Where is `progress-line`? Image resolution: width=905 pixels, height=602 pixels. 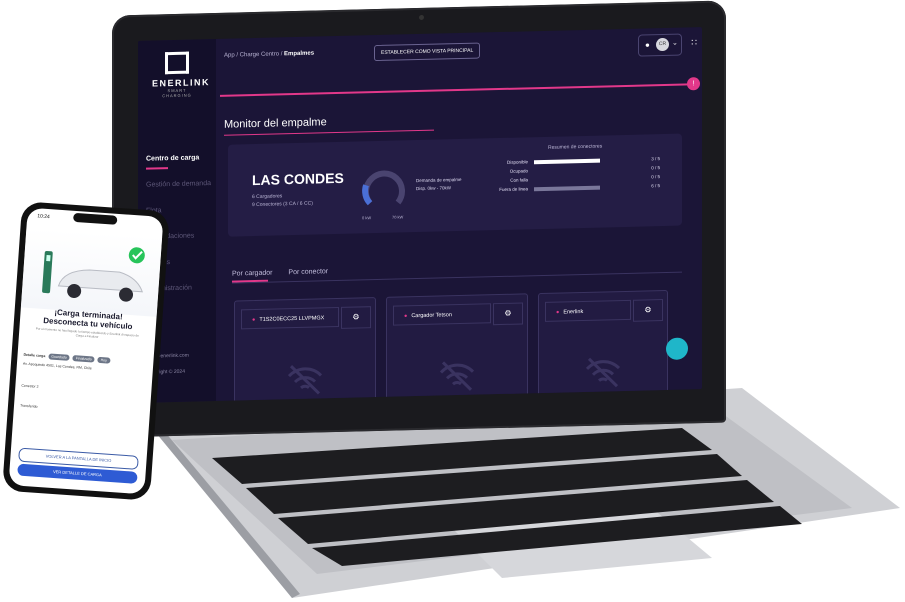
progress-line is located at coordinates (457, 90).